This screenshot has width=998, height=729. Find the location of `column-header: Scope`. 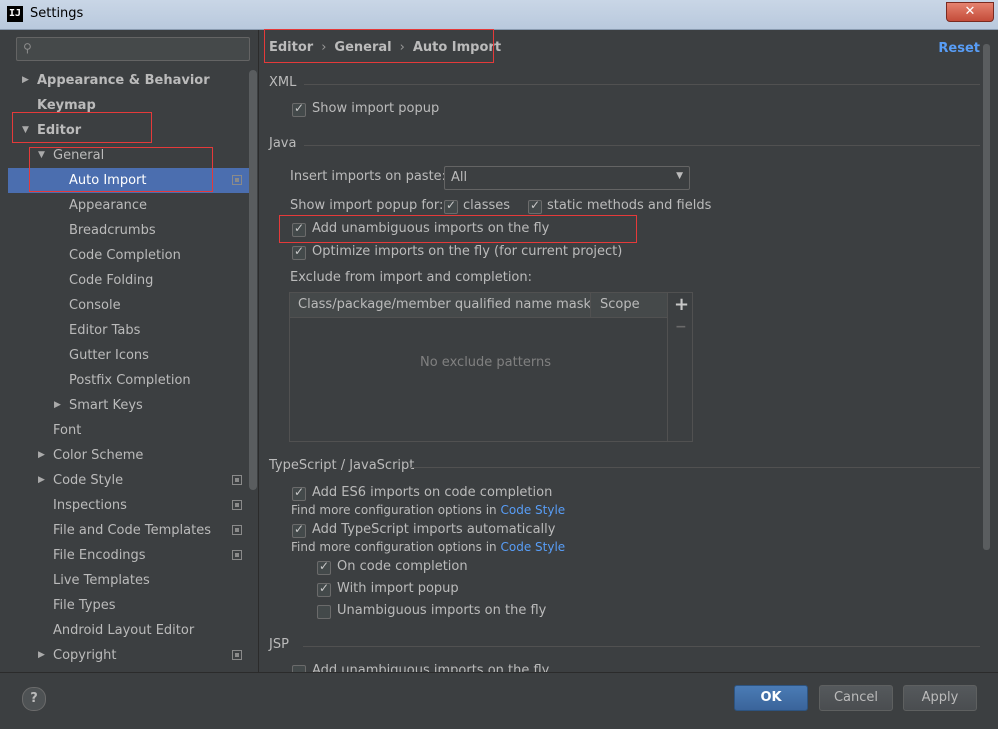

column-header: Scope is located at coordinates (620, 304).